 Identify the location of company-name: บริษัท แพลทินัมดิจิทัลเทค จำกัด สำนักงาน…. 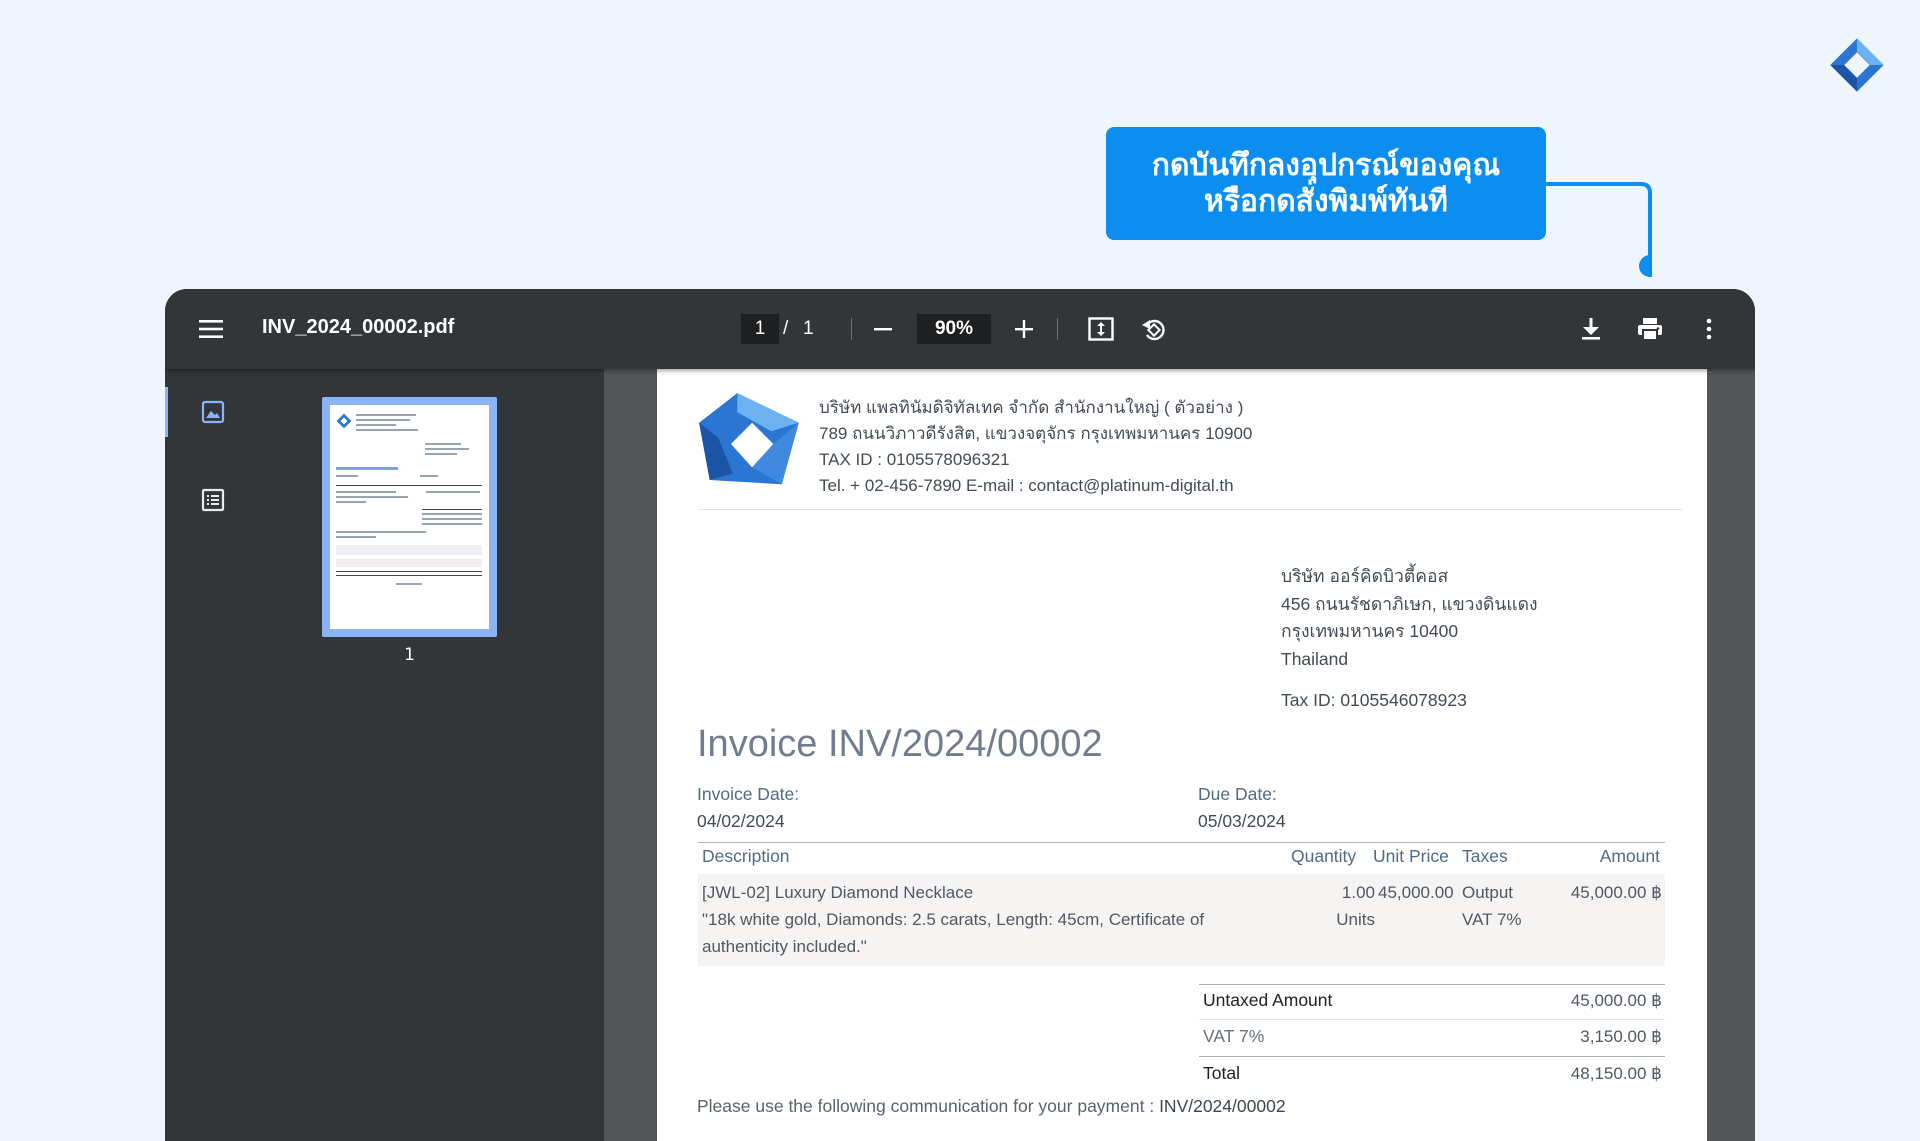
(1031, 407).